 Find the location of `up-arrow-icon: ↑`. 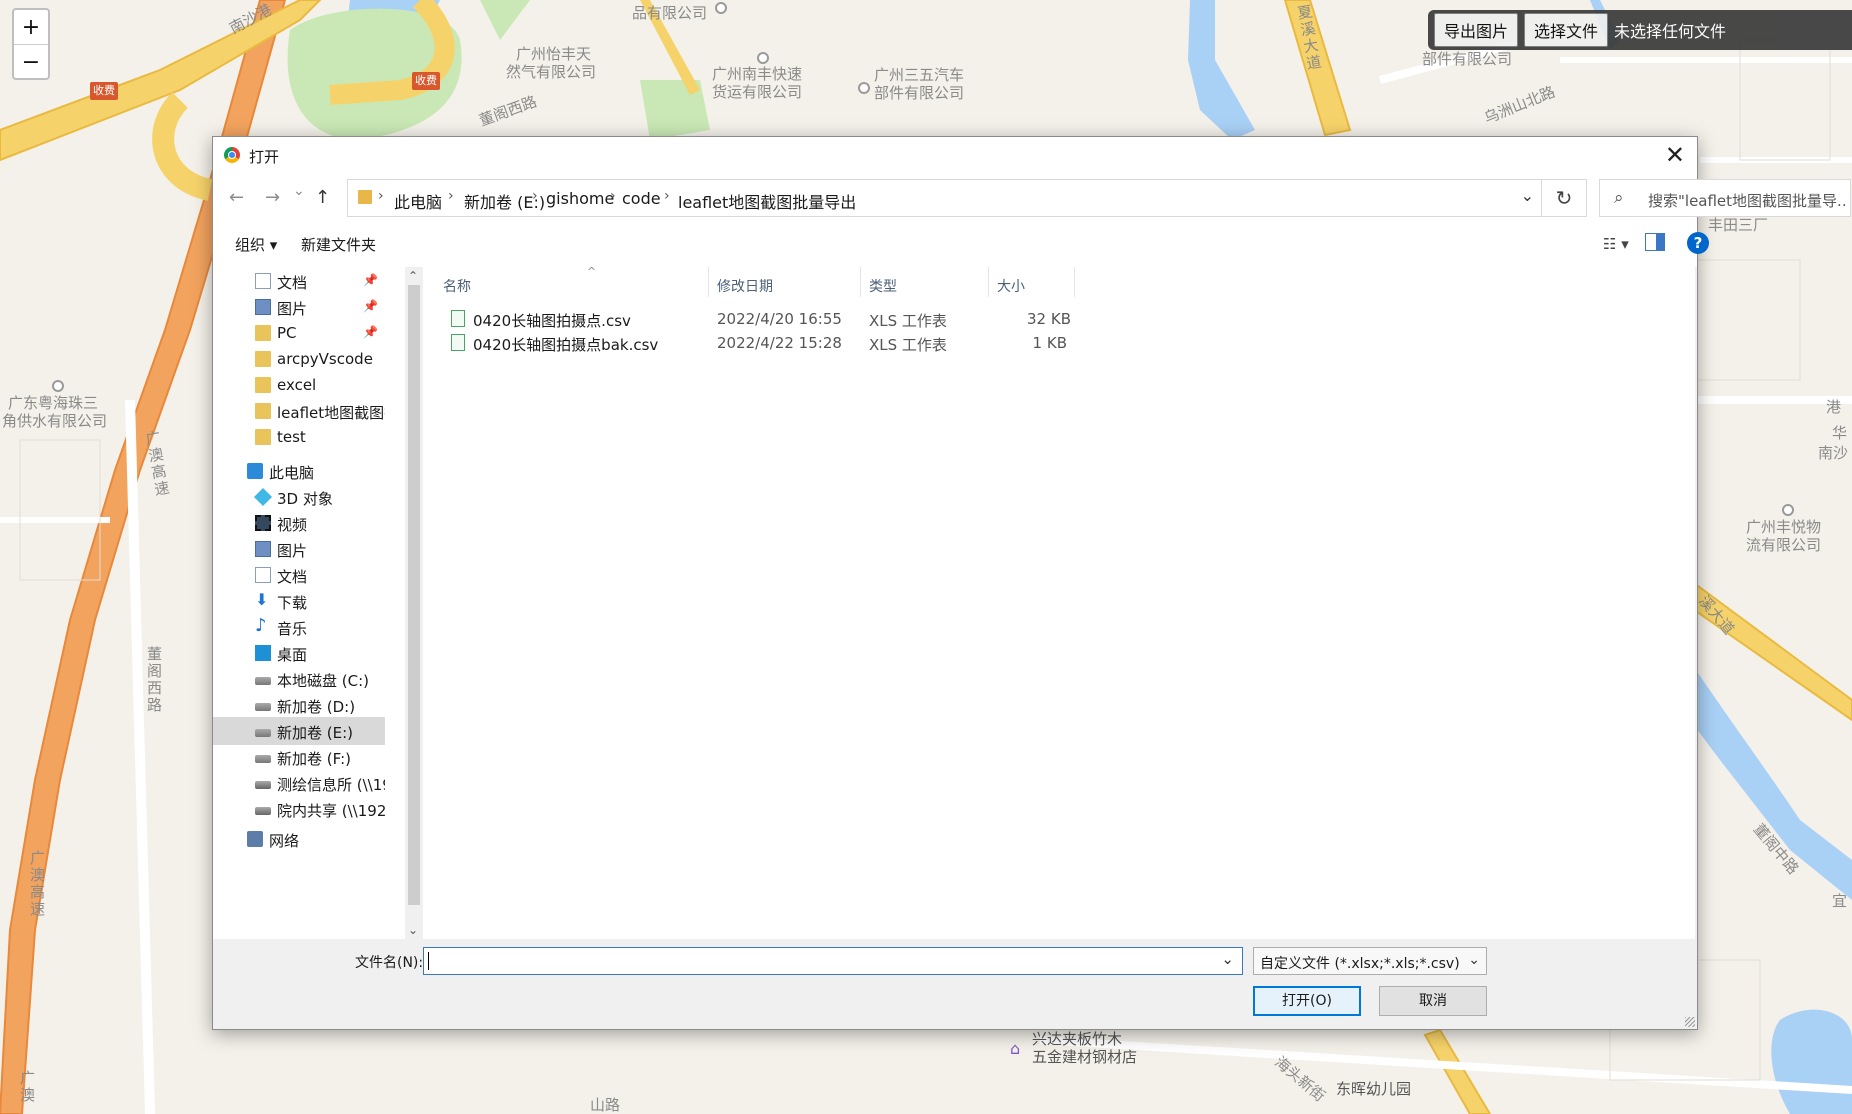

up-arrow-icon: ↑ is located at coordinates (322, 197).